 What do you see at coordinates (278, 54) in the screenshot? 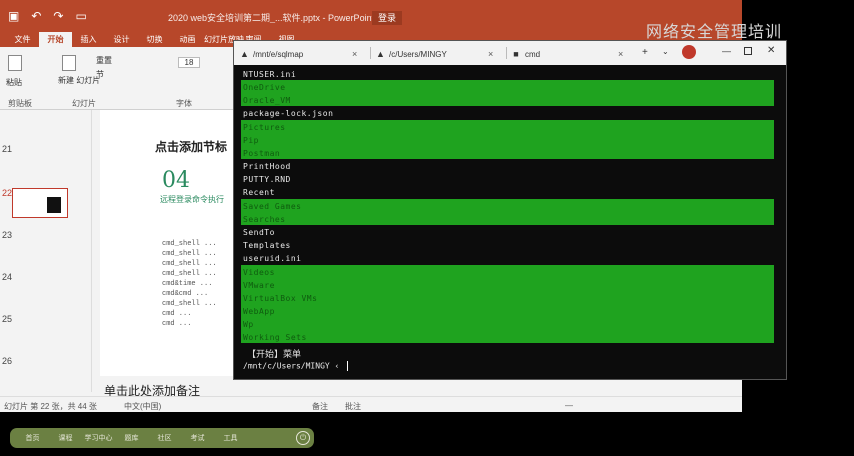
I see `tab-label: /mnt/e/sqlmap` at bounding box center [278, 54].